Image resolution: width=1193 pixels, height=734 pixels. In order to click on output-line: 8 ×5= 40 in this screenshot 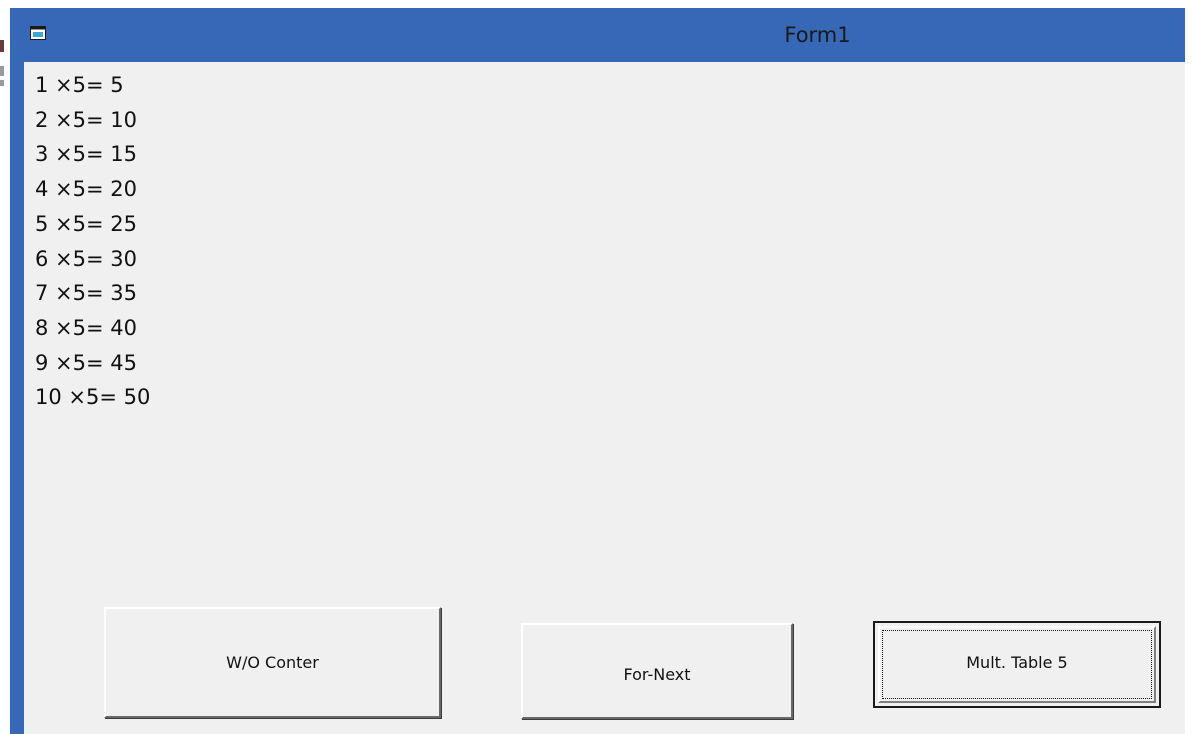, I will do `click(86, 327)`.